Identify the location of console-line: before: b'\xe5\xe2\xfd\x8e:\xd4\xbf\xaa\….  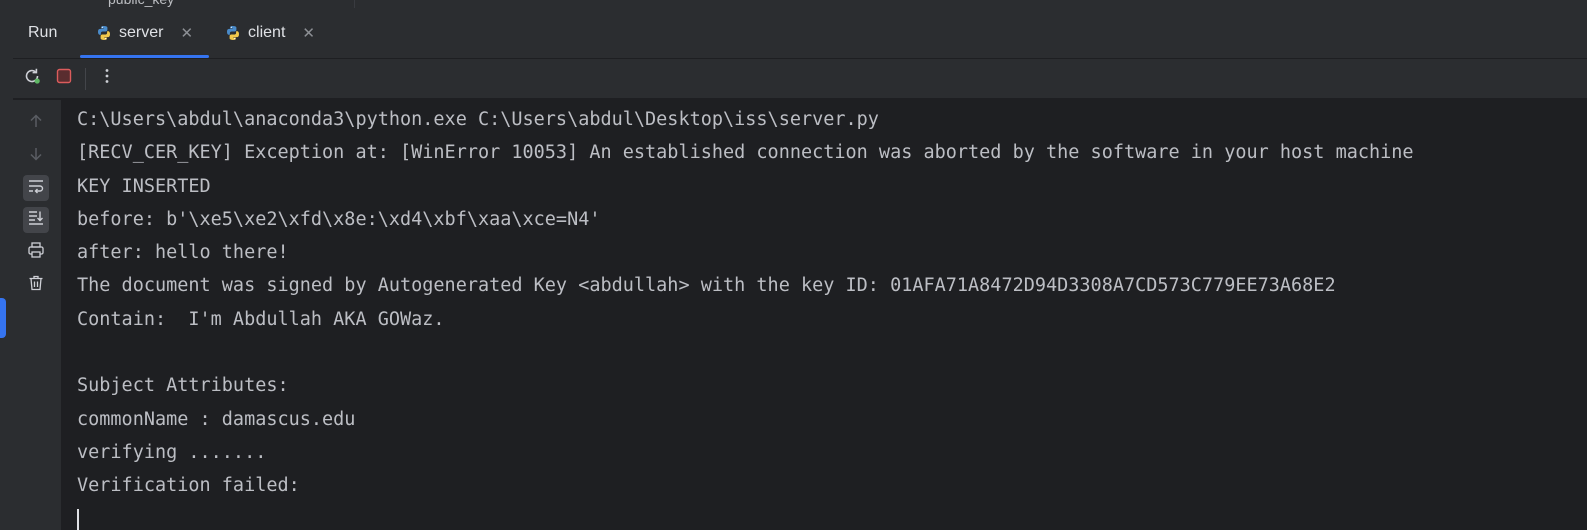
(339, 219).